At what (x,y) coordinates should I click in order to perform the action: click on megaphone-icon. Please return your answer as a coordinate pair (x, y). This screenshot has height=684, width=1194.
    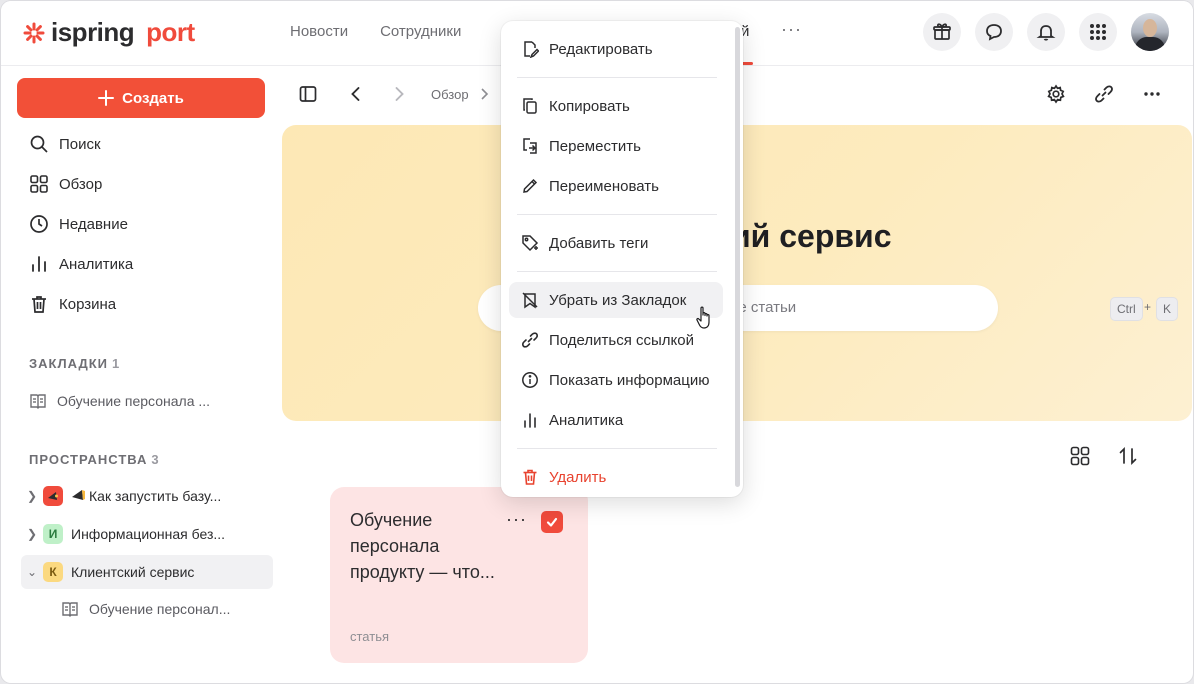
    Looking at the image, I should click on (53, 496).